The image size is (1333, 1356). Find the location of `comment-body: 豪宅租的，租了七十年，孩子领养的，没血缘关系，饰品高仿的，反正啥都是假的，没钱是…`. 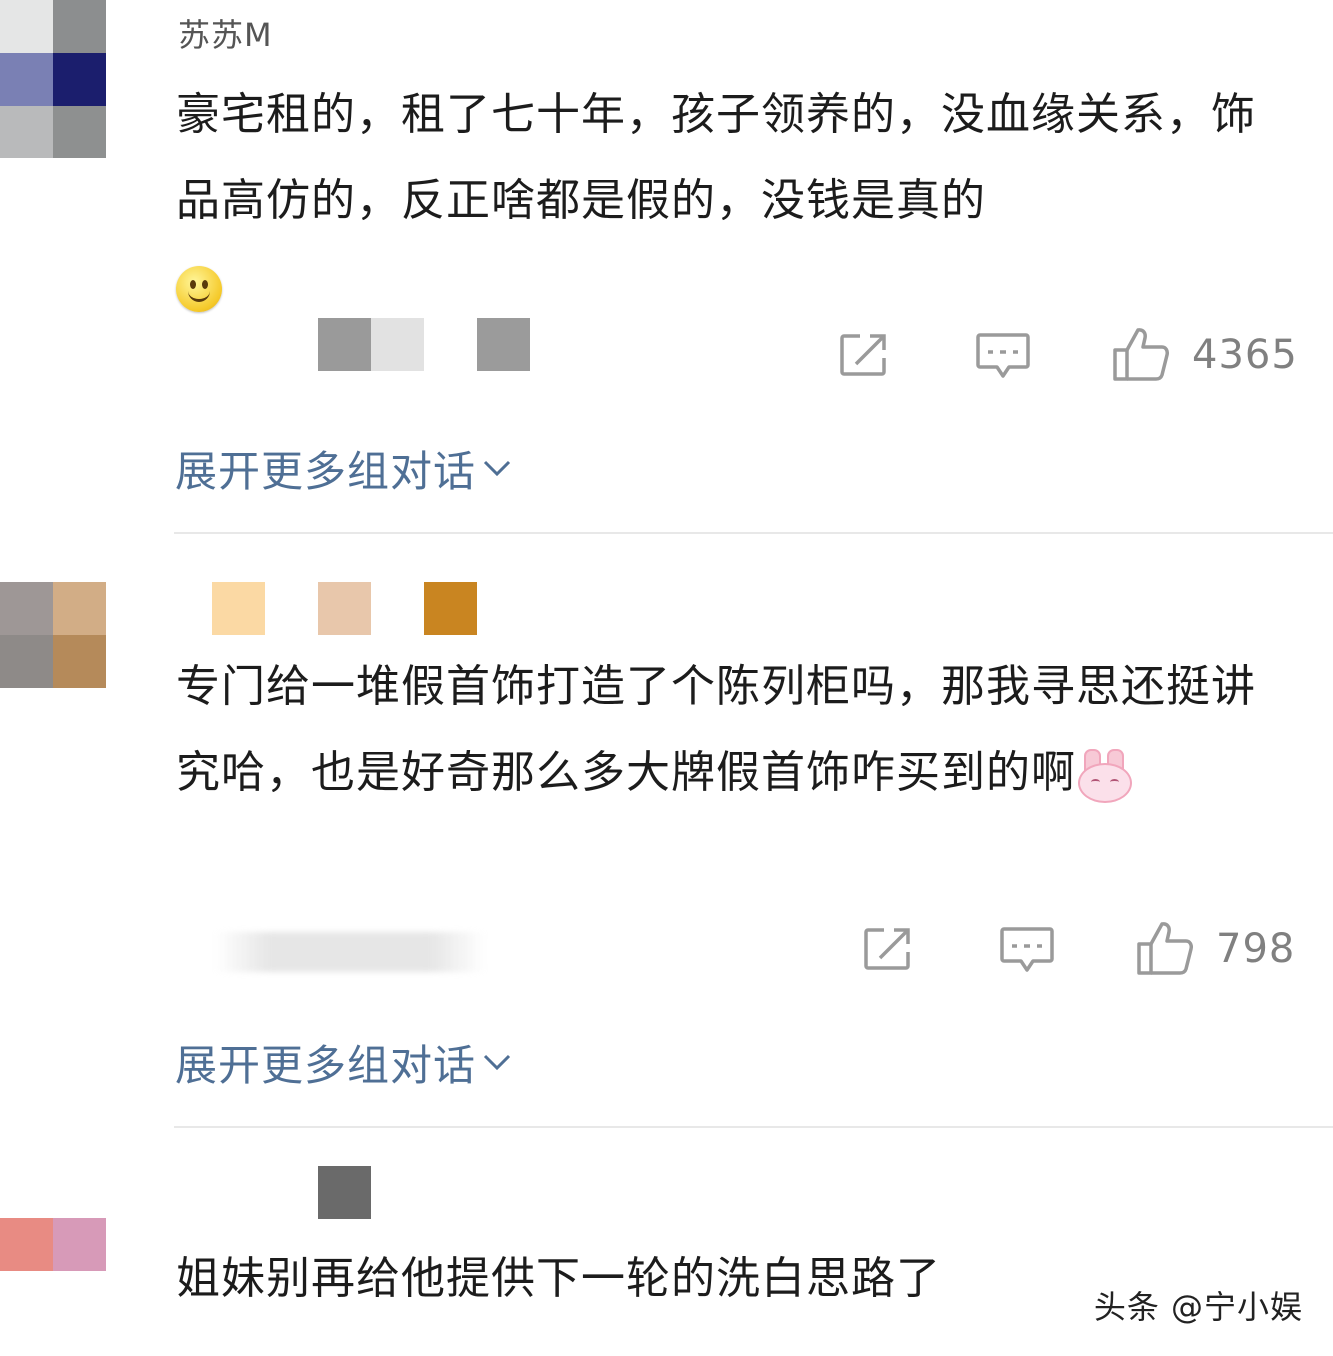

comment-body: 豪宅租的，租了七十年，孩子领养的，没血缘关系，饰品高仿的，反正啥都是假的，没钱是… is located at coordinates (716, 157).